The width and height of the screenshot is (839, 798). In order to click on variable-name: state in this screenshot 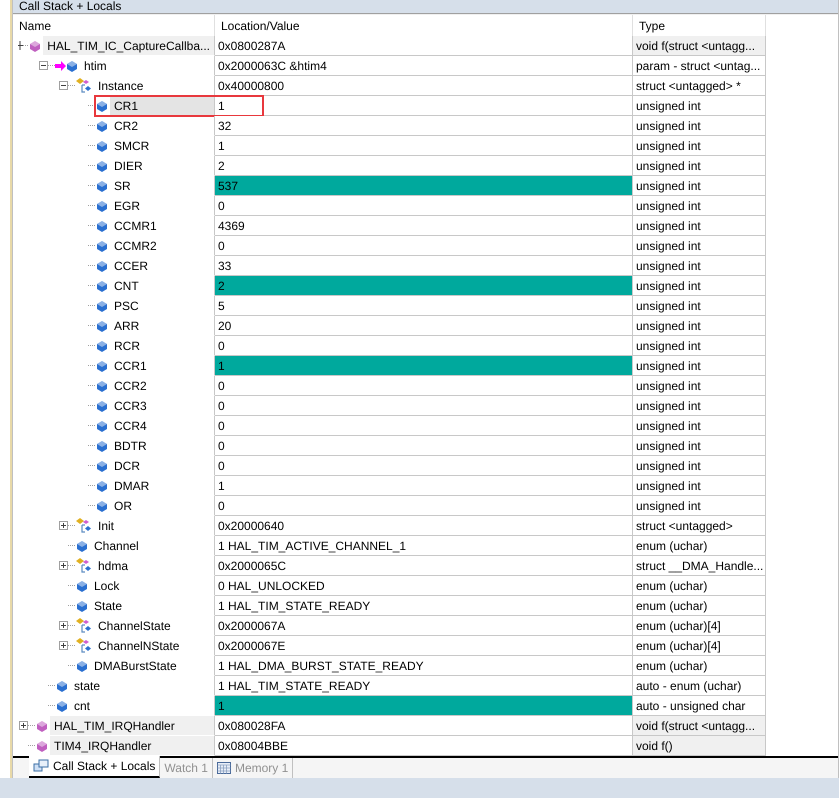, I will do `click(142, 685)`.